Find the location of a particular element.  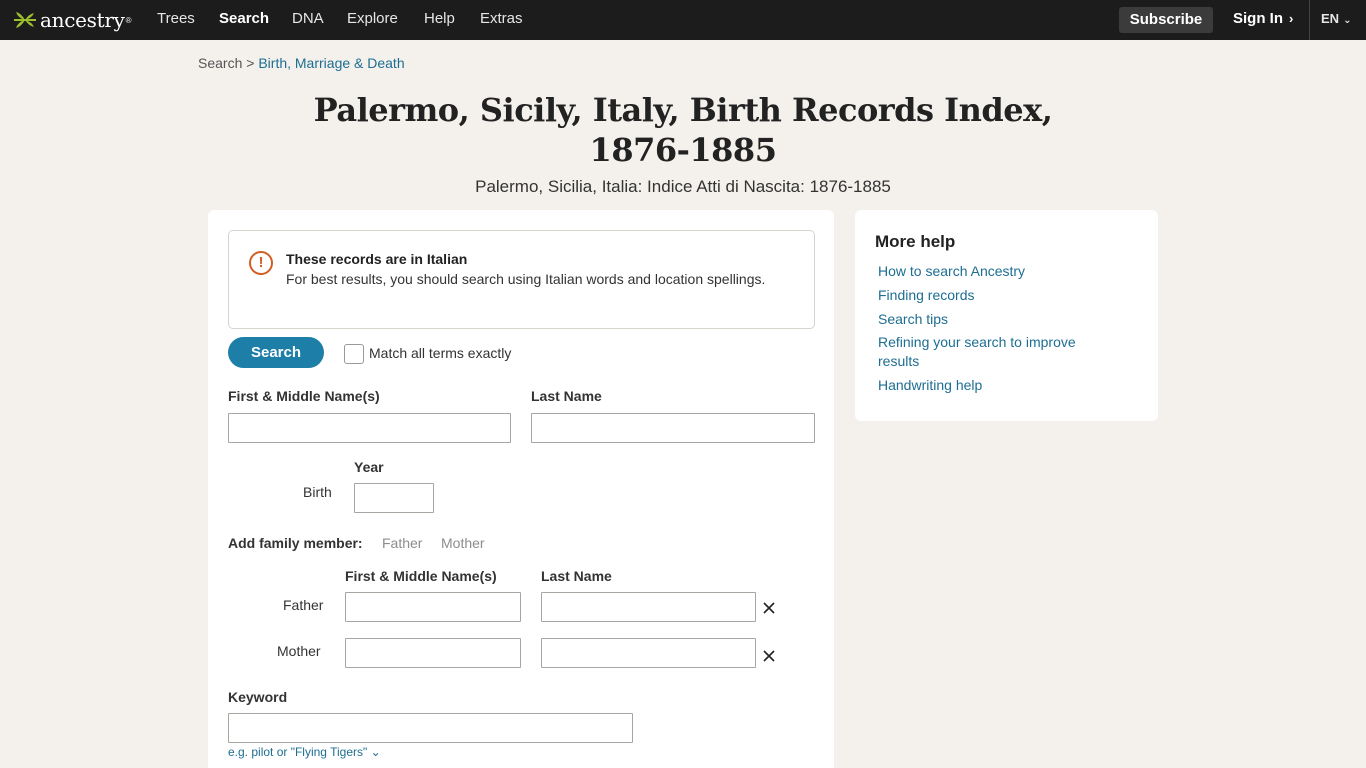

nav-item-extras: Extras is located at coordinates (501, 20).